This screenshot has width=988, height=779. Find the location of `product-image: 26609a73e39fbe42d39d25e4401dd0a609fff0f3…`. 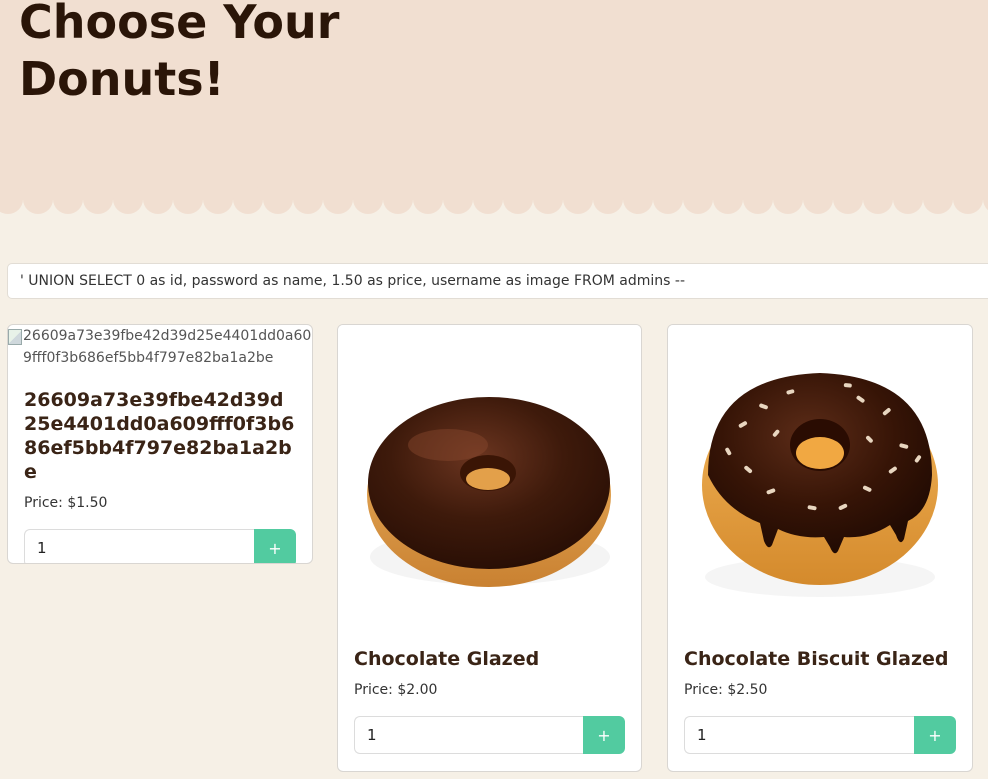

product-image: 26609a73e39fbe42d39d25e4401dd0a609fff0f3… is located at coordinates (160, 349).